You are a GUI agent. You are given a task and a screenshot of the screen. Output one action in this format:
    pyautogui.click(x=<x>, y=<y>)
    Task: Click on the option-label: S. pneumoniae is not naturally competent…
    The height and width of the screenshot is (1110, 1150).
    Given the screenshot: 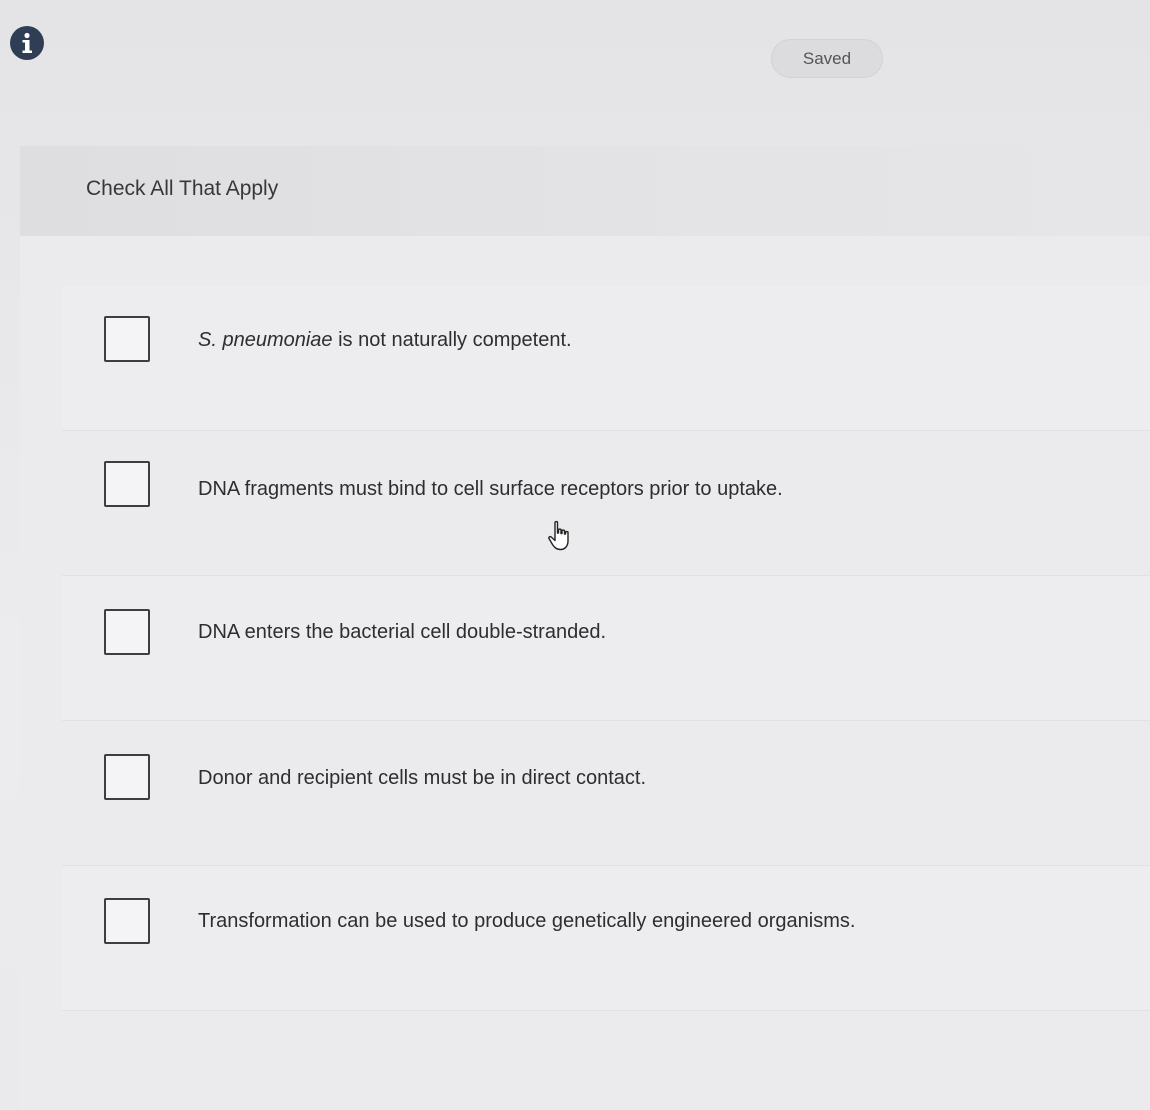 What is the action you would take?
    pyautogui.click(x=385, y=340)
    